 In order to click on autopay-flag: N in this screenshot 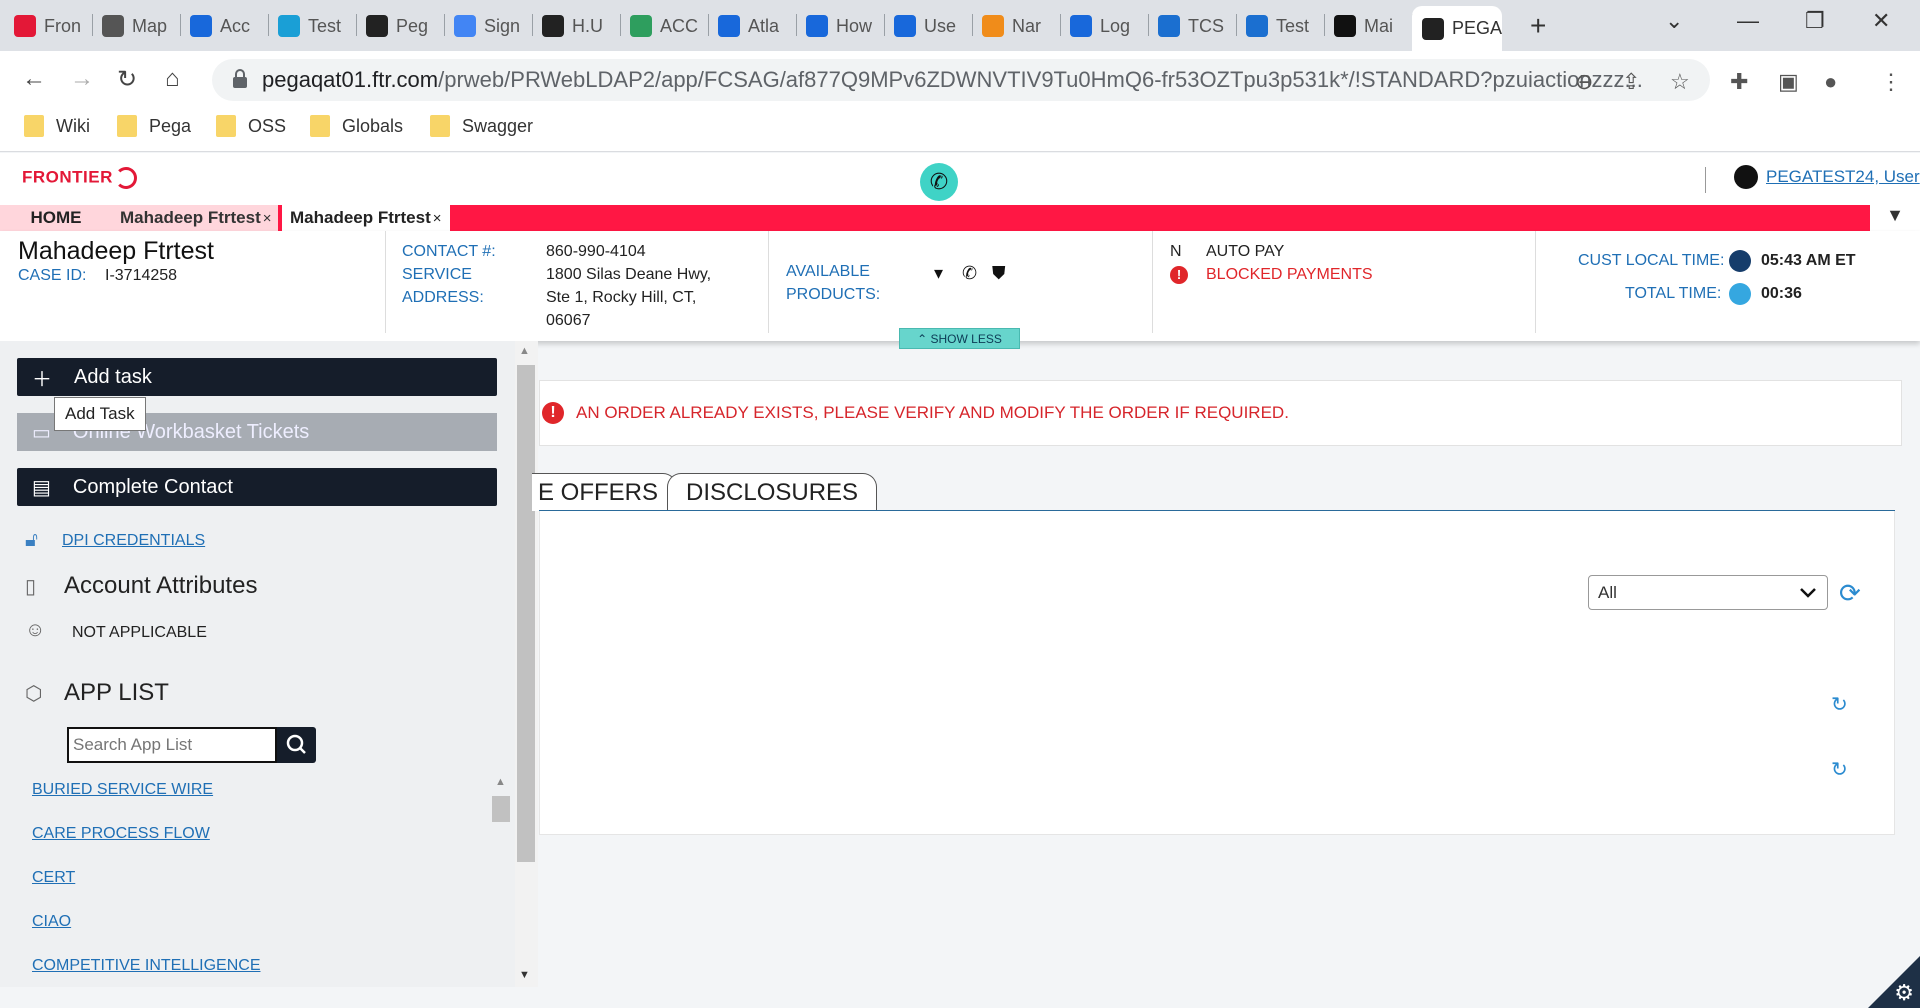, I will do `click(1176, 251)`.